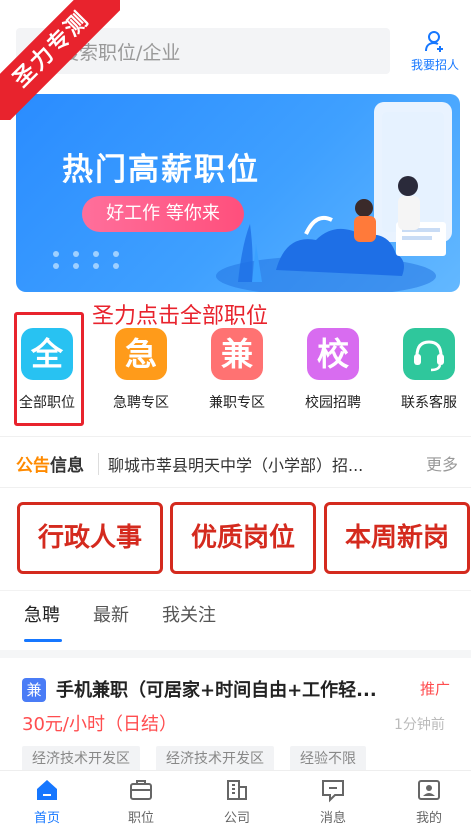  I want to click on category-label: 校园招聘, so click(333, 403).